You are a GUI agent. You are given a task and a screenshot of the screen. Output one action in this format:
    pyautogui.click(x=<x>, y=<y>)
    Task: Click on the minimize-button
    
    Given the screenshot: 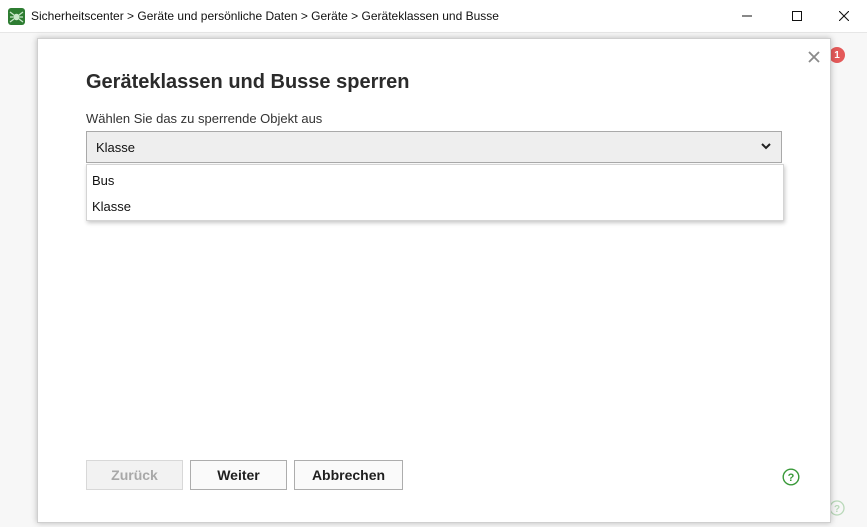 What is the action you would take?
    pyautogui.click(x=747, y=16)
    